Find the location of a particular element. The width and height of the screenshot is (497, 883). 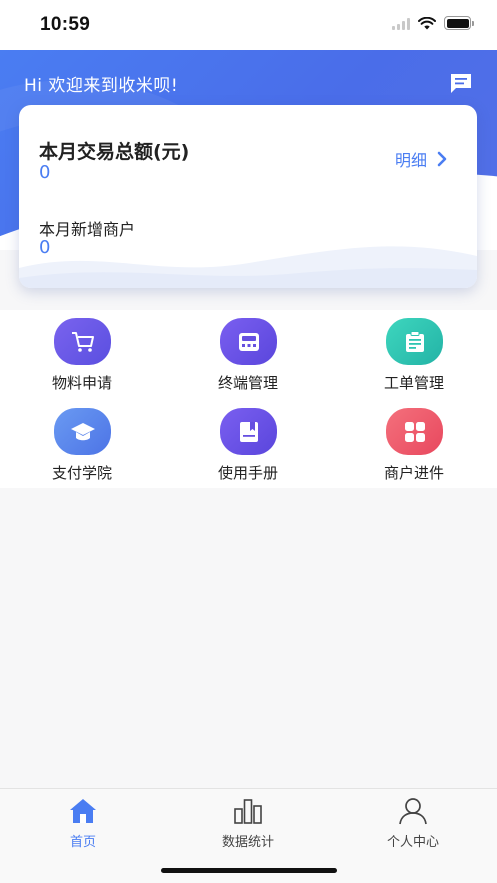

signal-icon is located at coordinates (401, 23).